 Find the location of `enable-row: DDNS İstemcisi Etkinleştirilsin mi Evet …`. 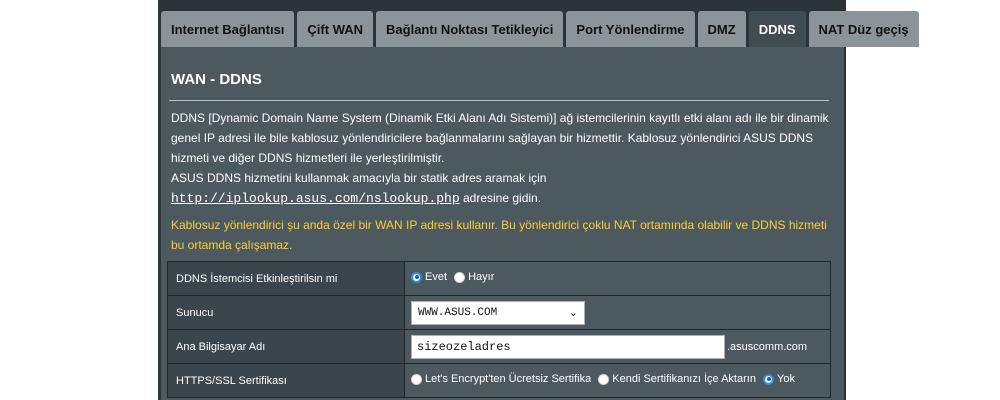

enable-row: DDNS İstemcisi Etkinleştirilsin mi Evet … is located at coordinates (499, 278).